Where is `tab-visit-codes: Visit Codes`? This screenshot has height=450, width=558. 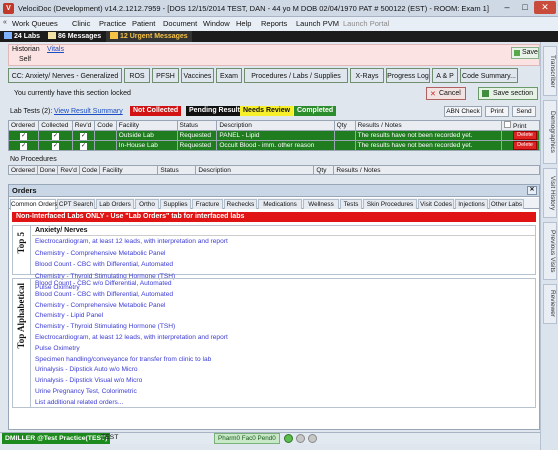
tab-visit-codes: Visit Codes is located at coordinates (436, 204).